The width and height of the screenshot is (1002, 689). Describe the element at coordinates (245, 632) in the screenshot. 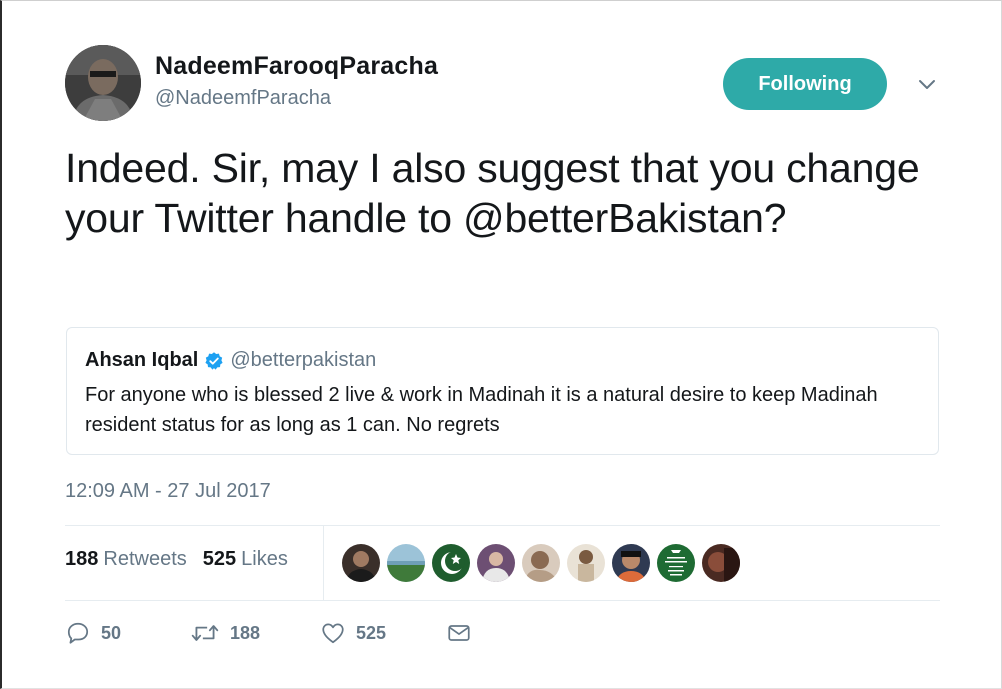

I see `retweet-count: 188` at that location.